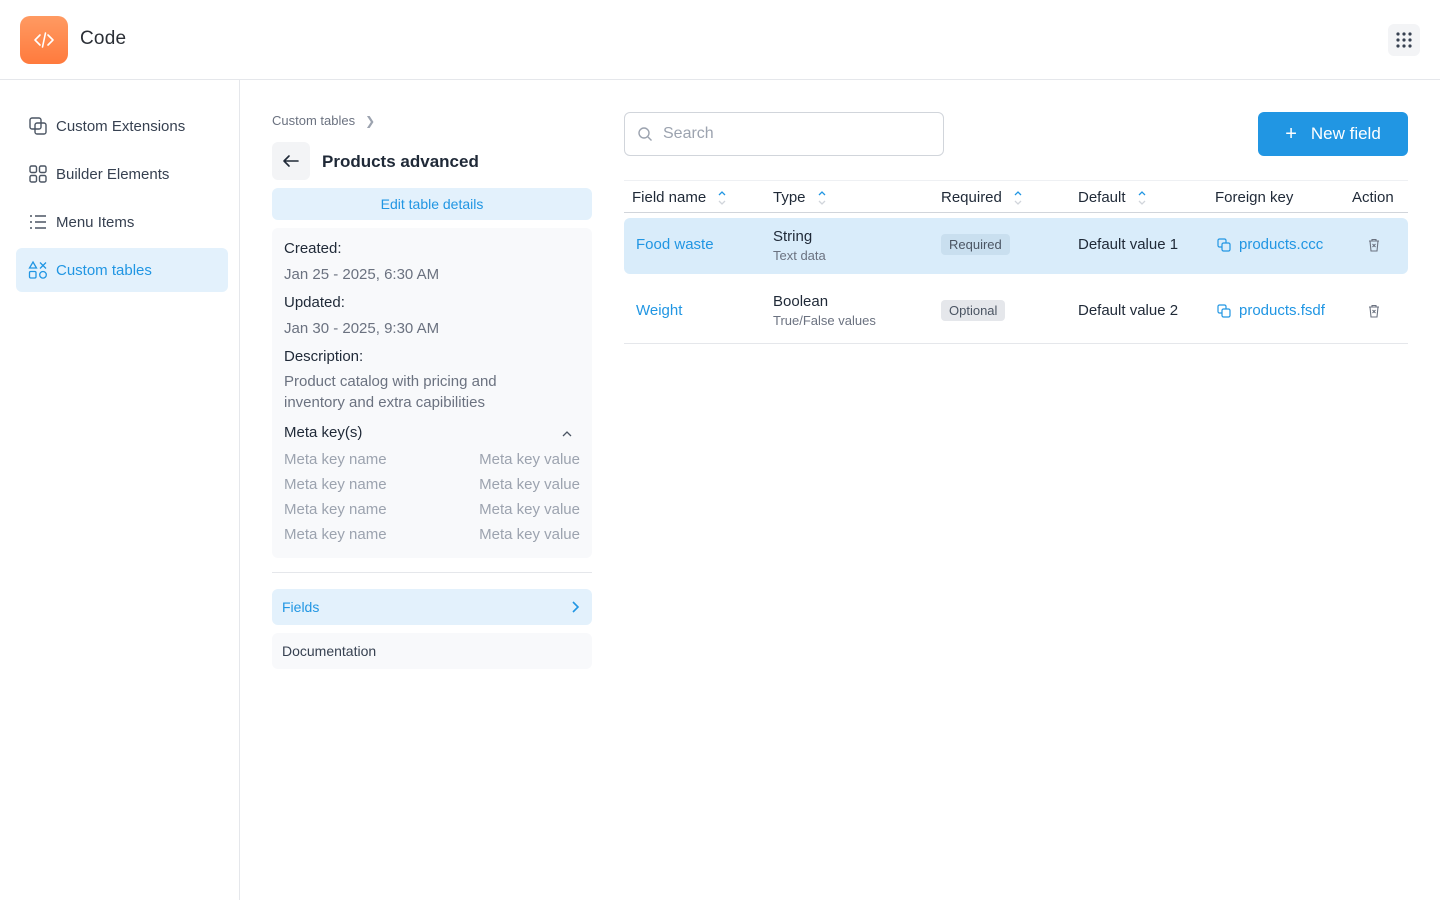 Image resolution: width=1440 pixels, height=900 pixels. I want to click on app-name: Code, so click(103, 38).